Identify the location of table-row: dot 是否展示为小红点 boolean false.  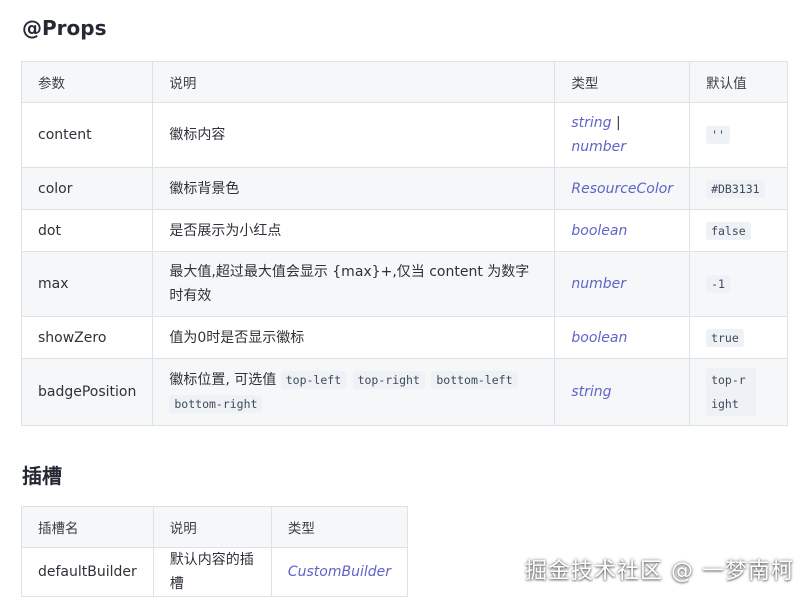
(404, 230).